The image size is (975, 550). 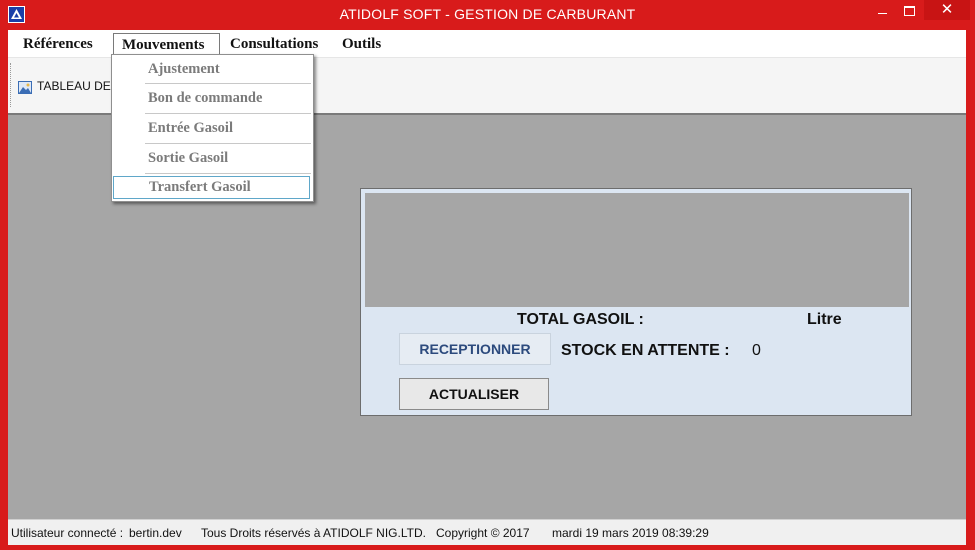 What do you see at coordinates (824, 319) in the screenshot?
I see `total-gasoil-unit: Litre` at bounding box center [824, 319].